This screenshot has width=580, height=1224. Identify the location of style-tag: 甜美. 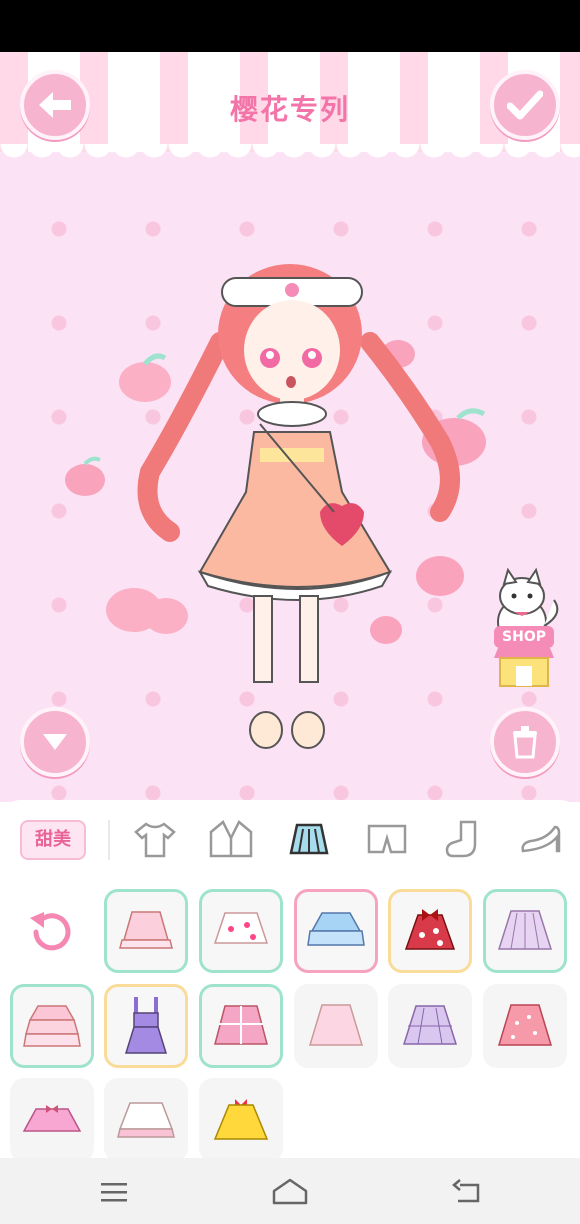
(53, 840).